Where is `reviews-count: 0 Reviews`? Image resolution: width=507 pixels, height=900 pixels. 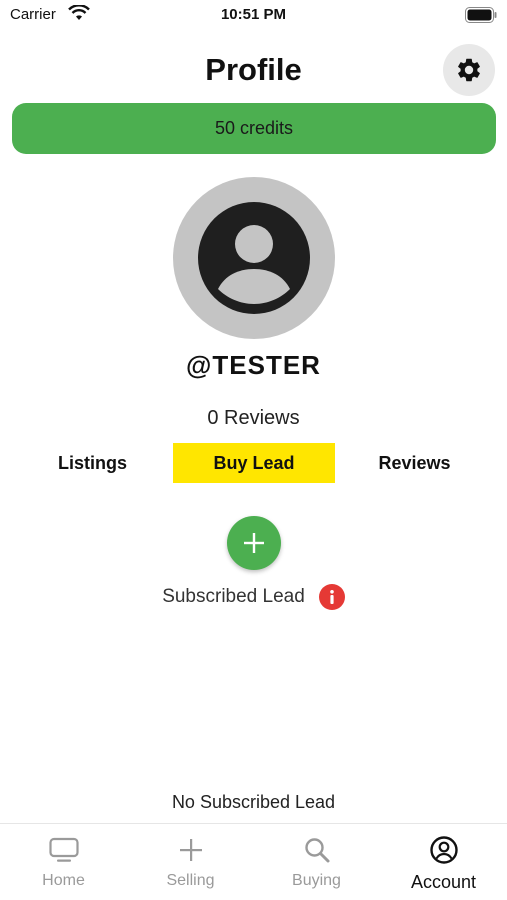 reviews-count: 0 Reviews is located at coordinates (253, 418).